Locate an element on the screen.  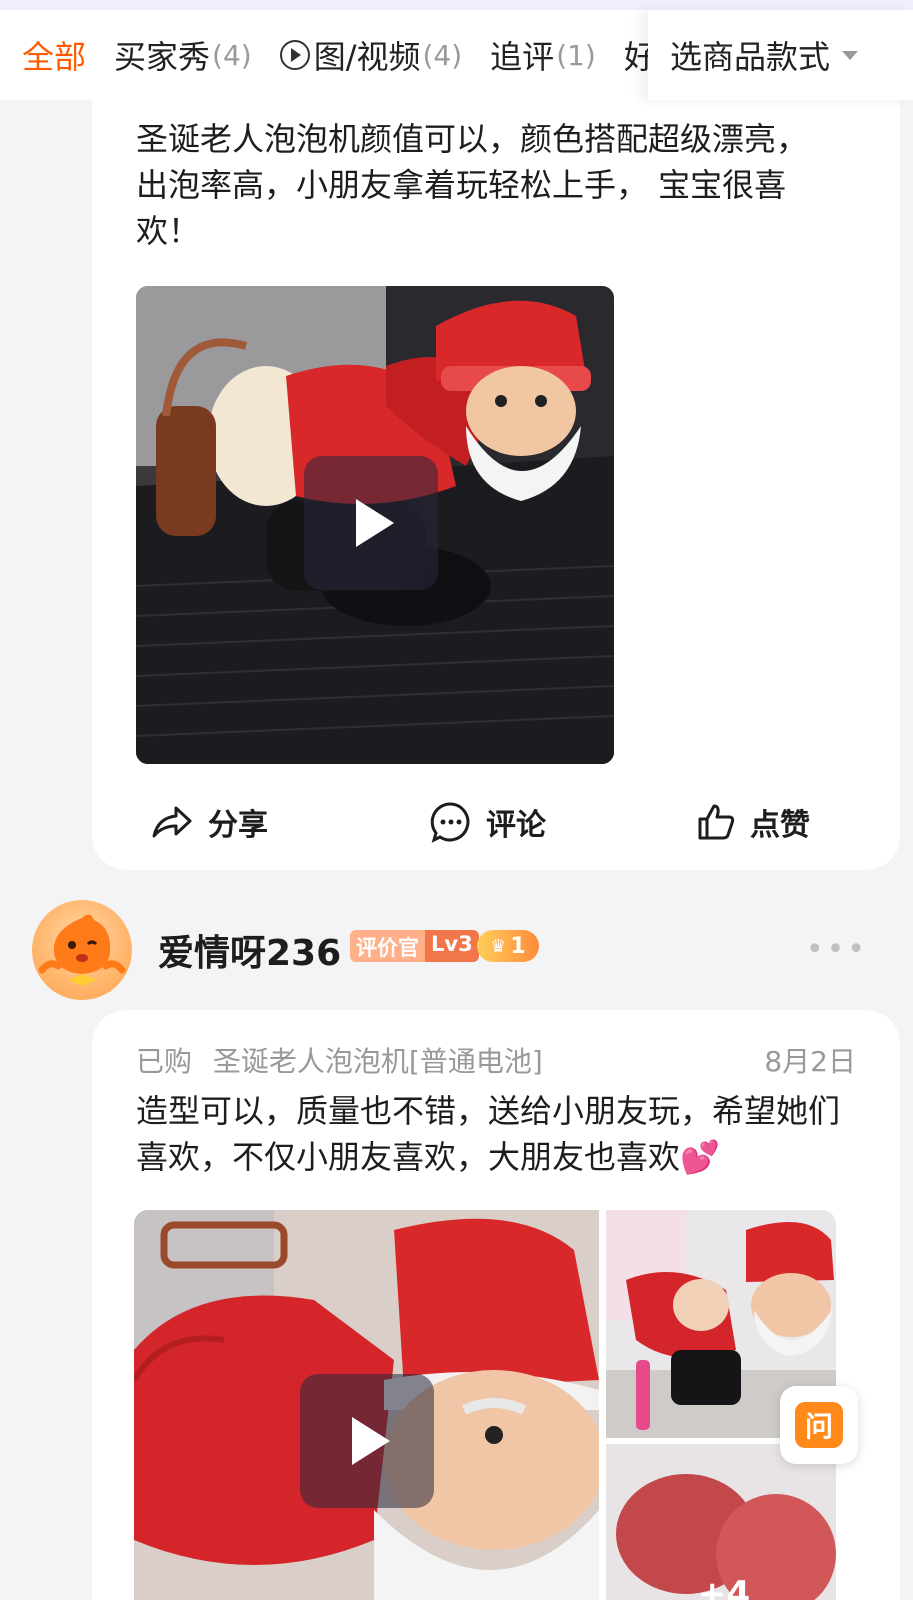
ask-icon: 问 is located at coordinates (819, 1425).